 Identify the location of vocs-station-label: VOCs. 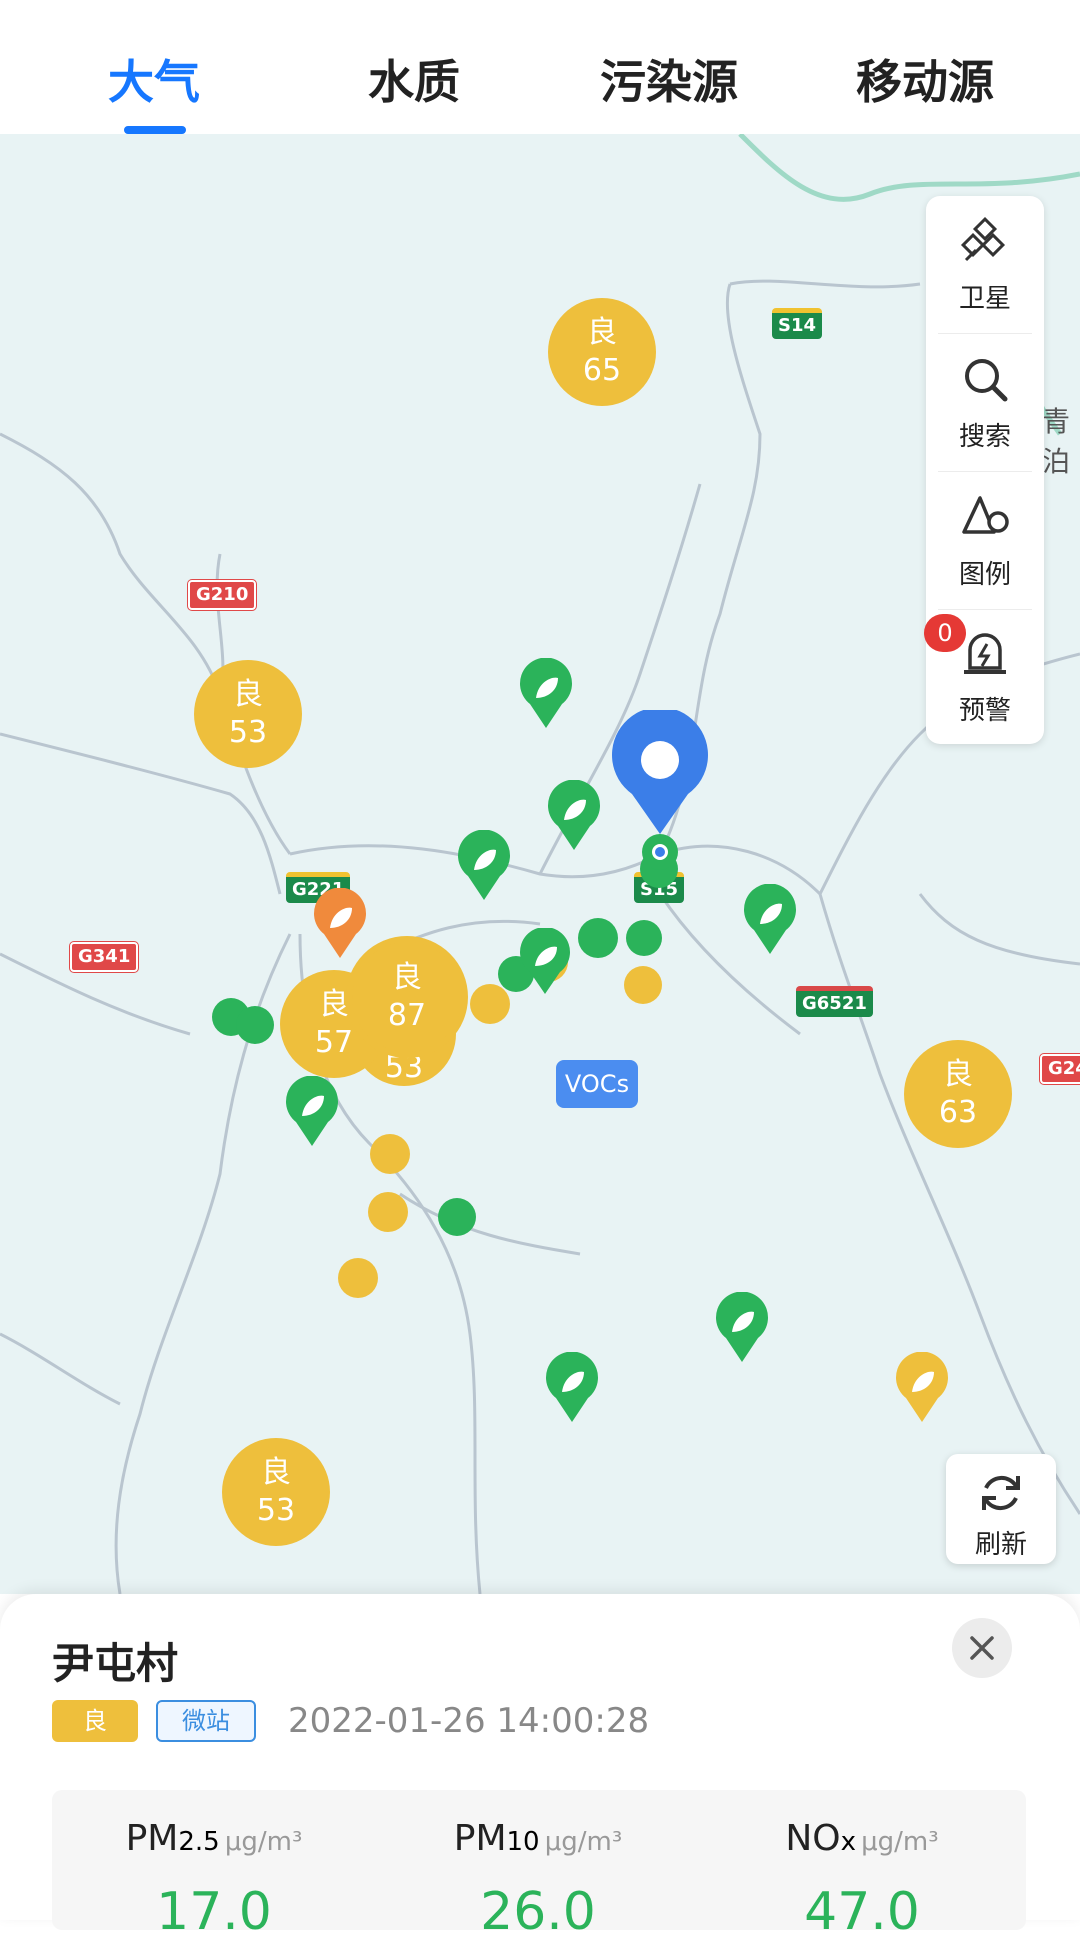
(597, 1084).